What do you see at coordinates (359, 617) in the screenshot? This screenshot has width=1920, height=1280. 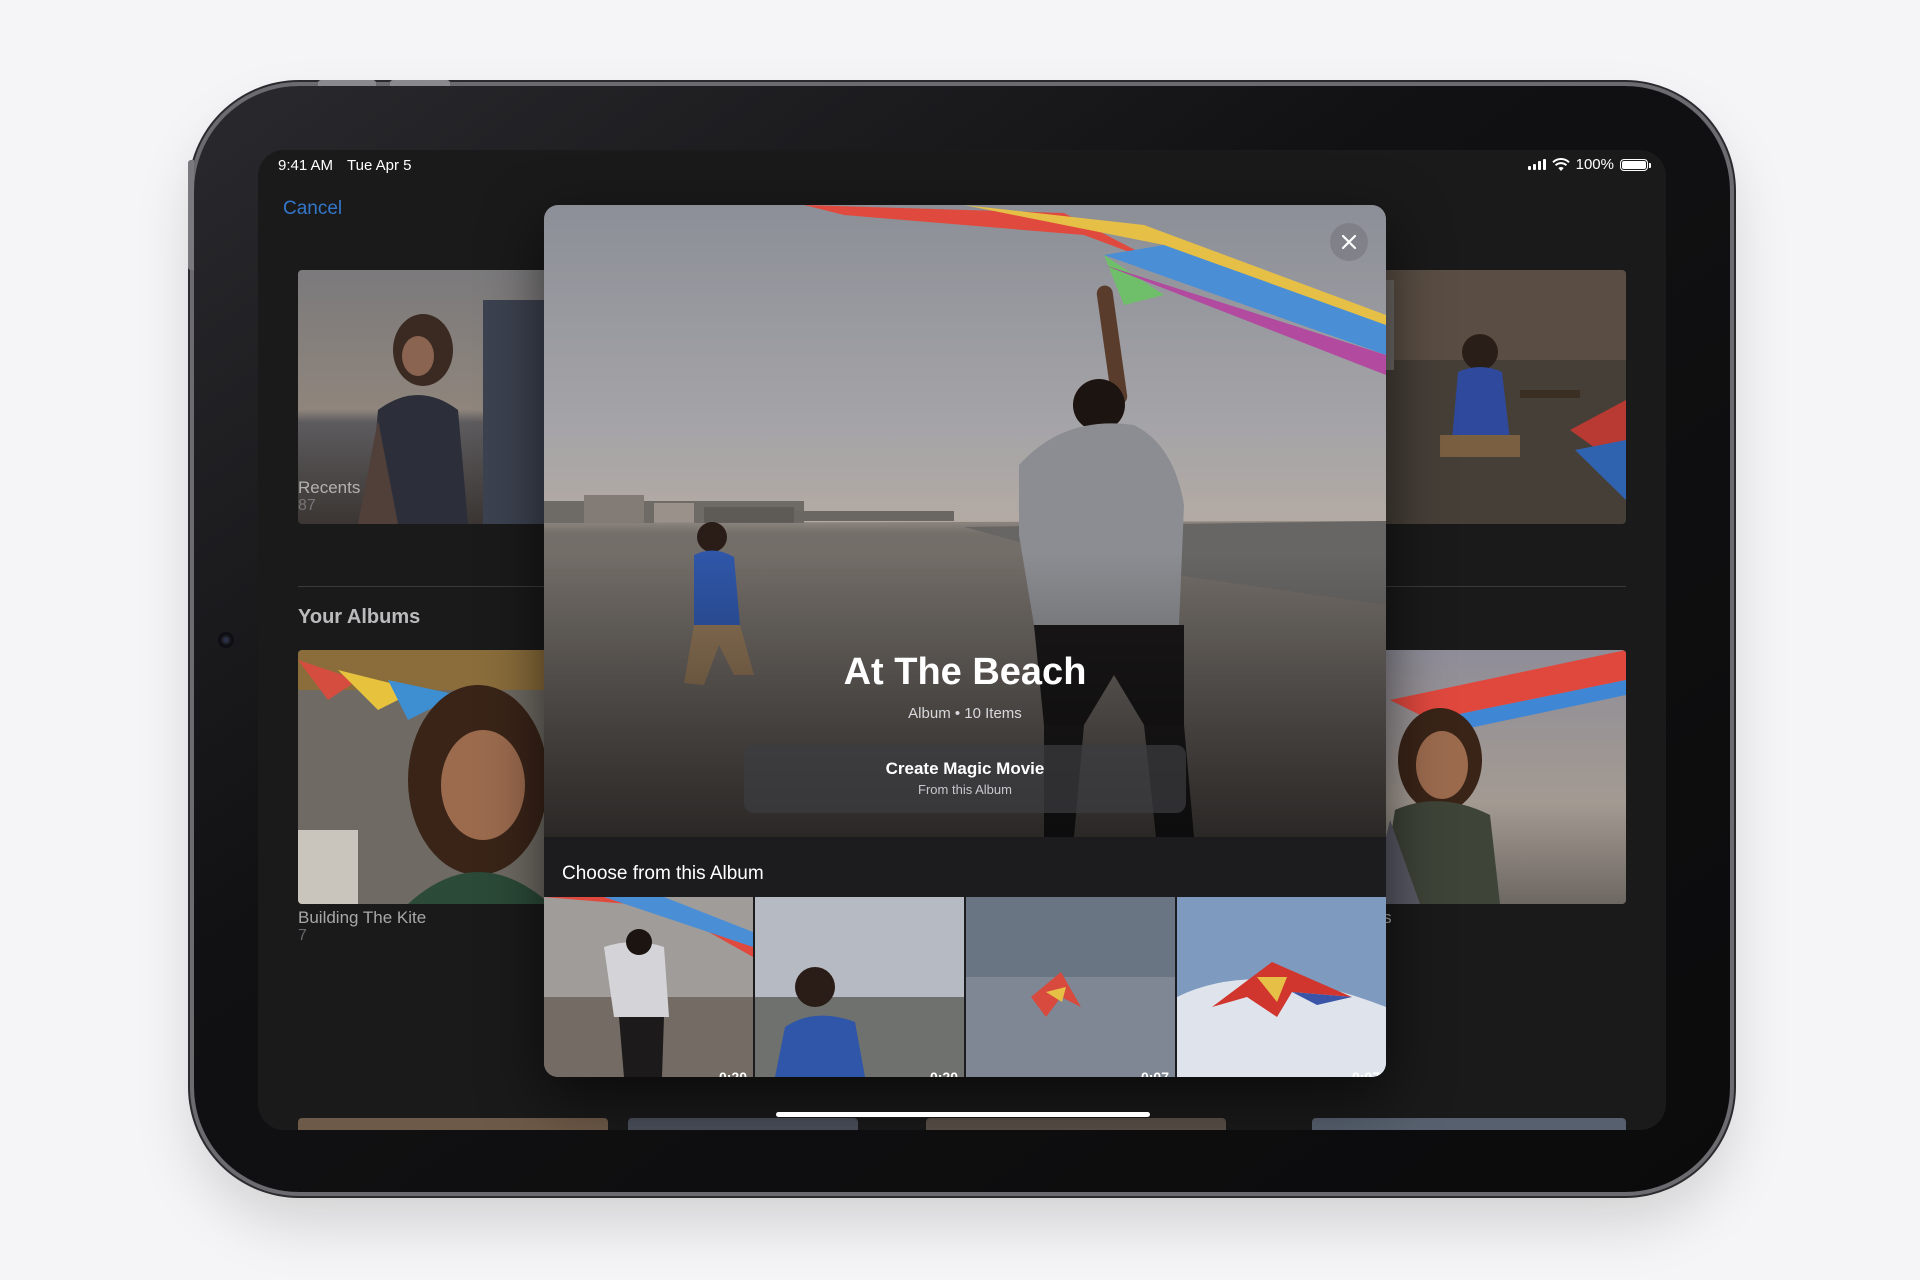 I see `your-albums-heading: Your Albums` at bounding box center [359, 617].